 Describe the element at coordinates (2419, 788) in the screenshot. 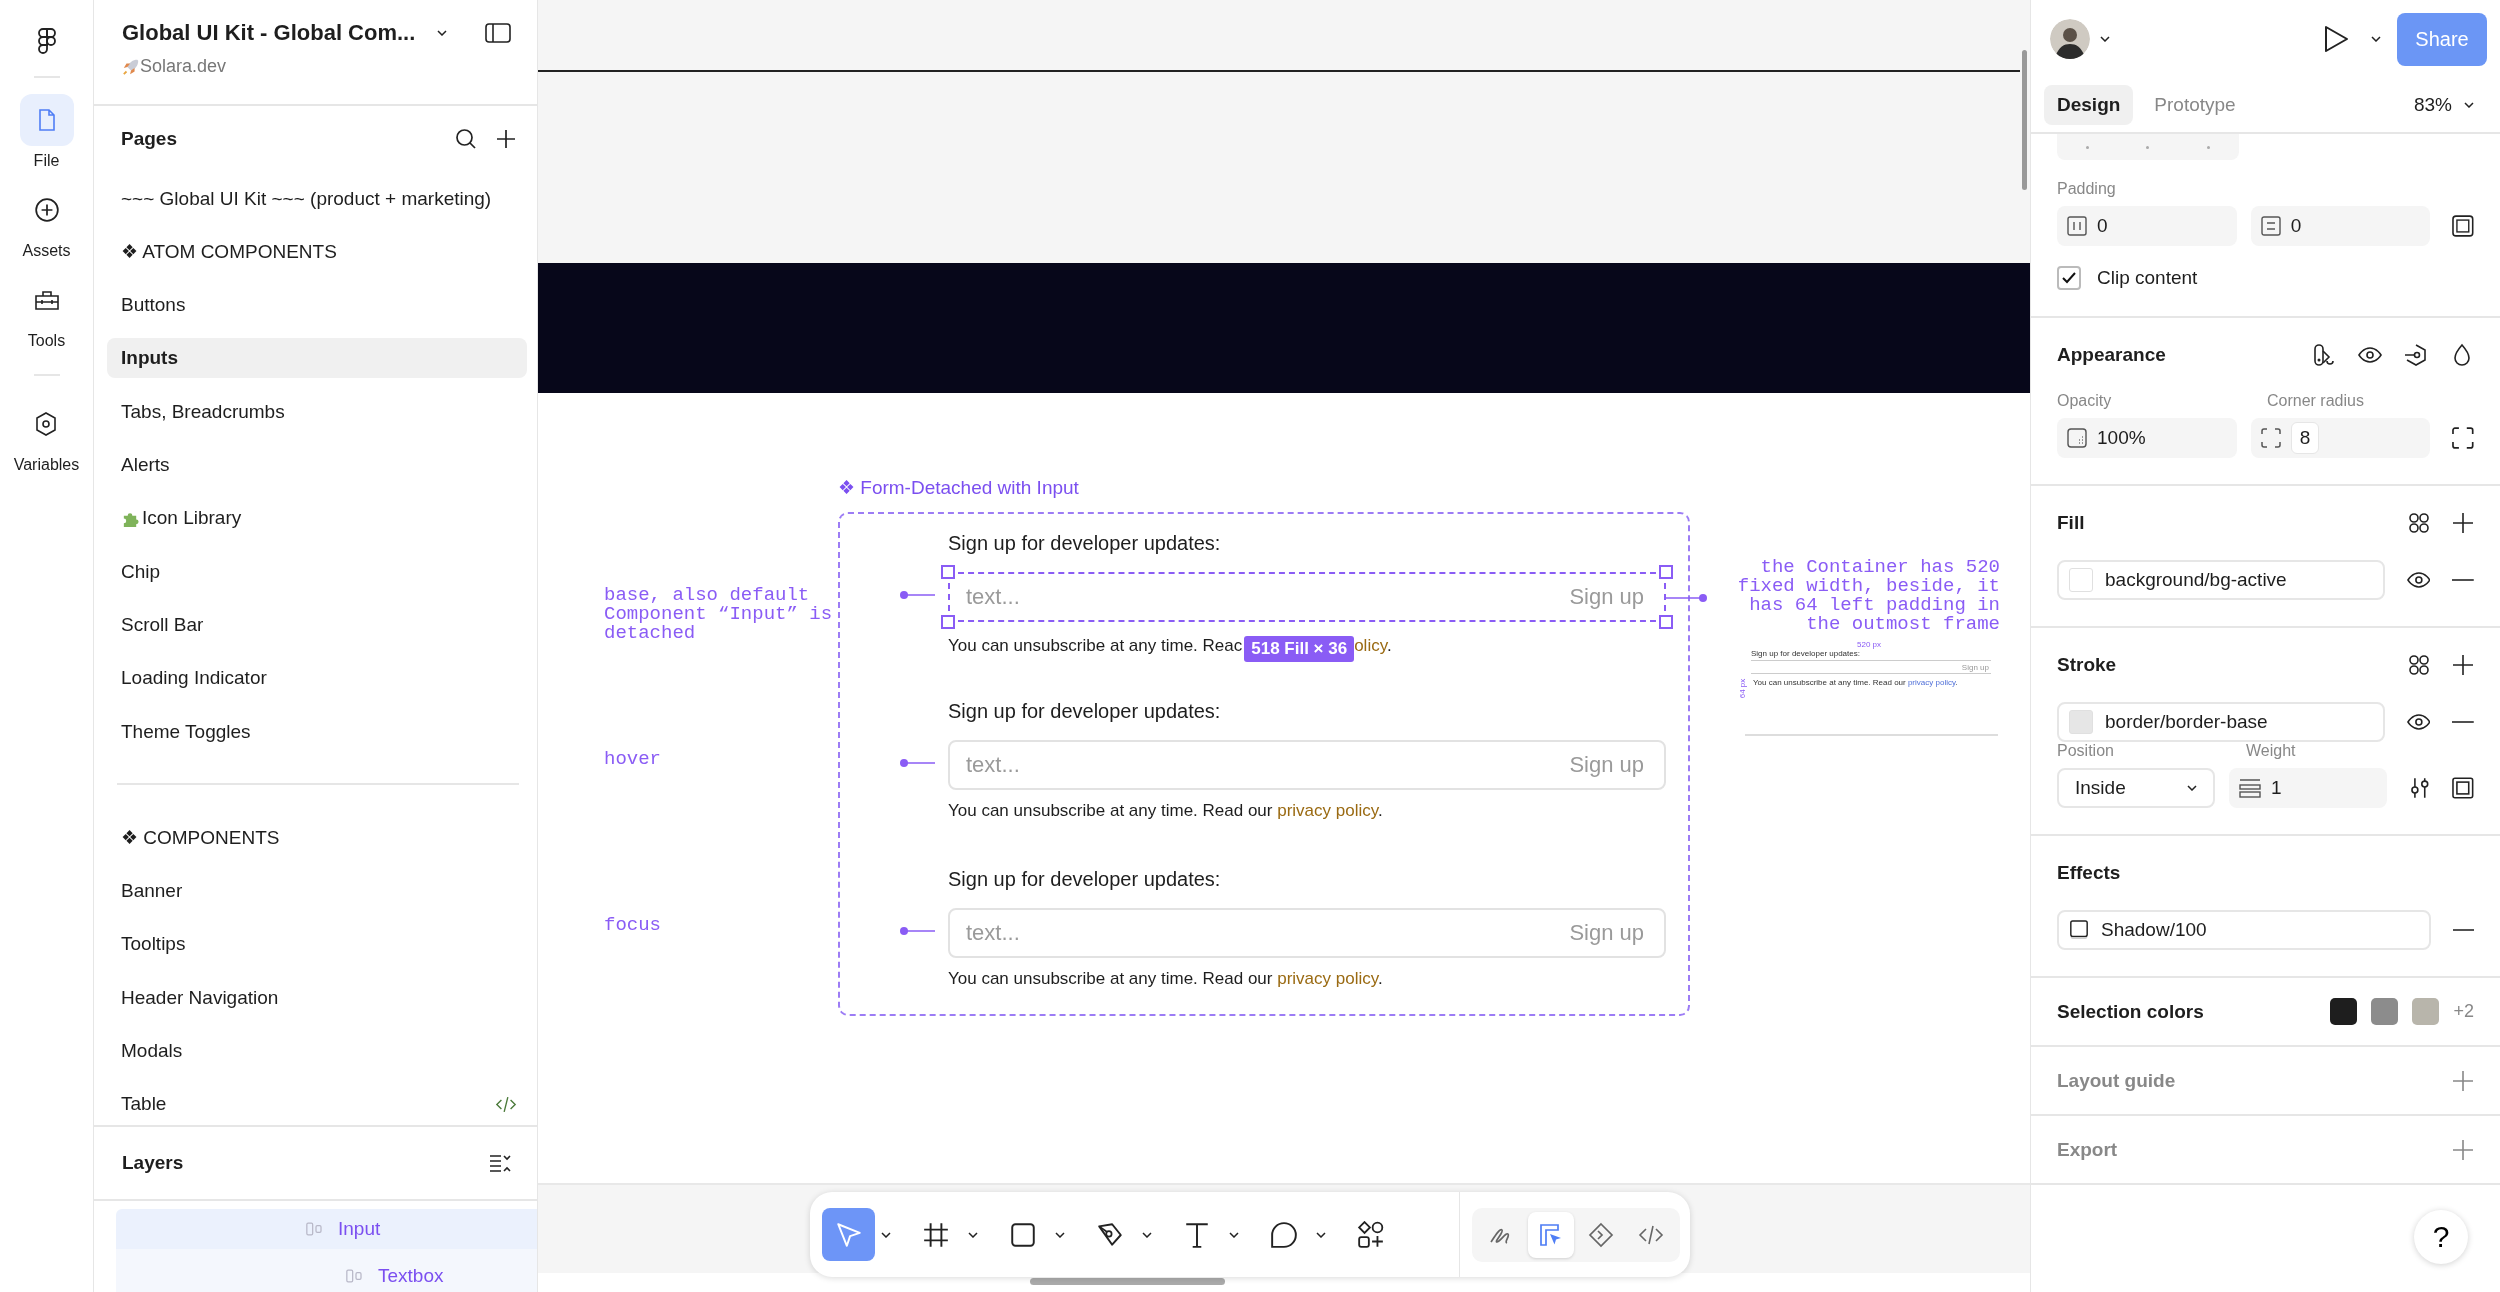

I see `sliders-icon` at that location.